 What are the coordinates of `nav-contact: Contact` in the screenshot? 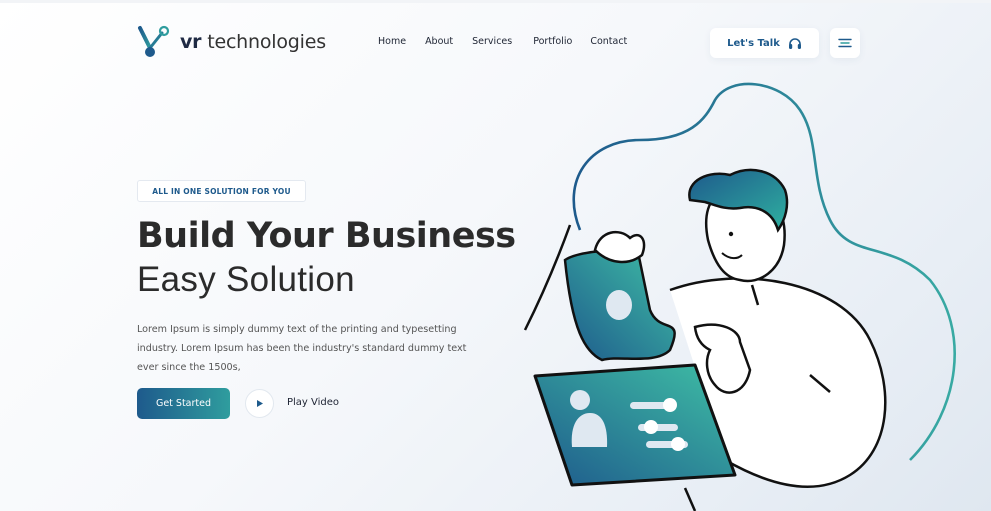 It's located at (608, 41).